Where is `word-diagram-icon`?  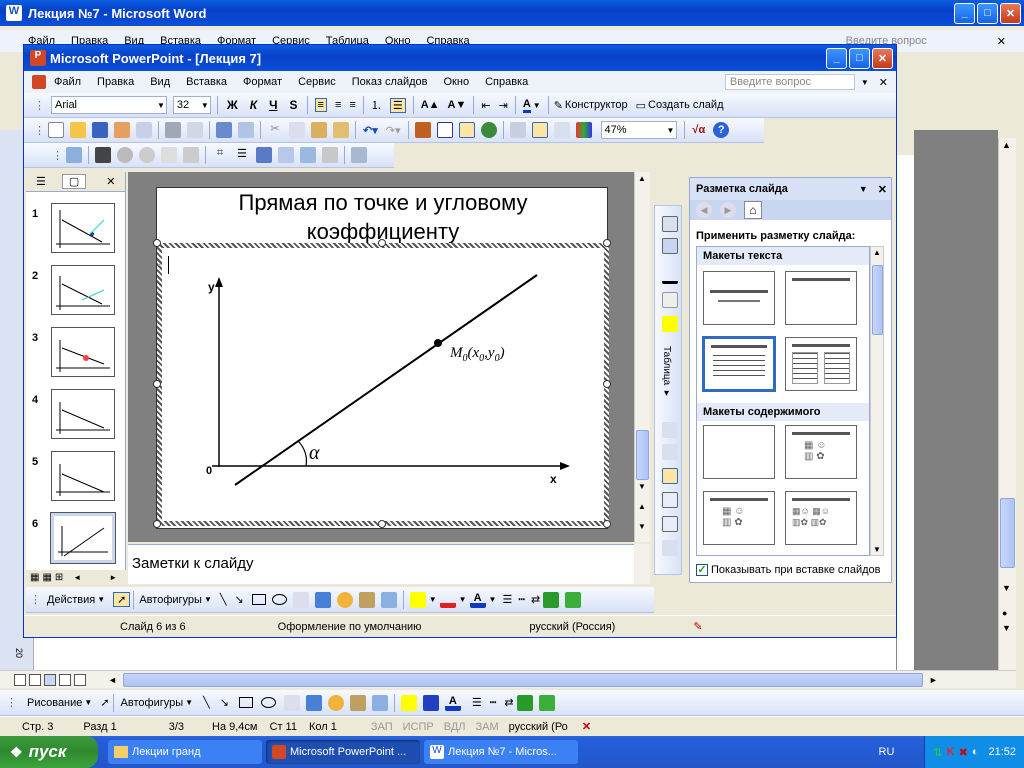 word-diagram-icon is located at coordinates (335, 702).